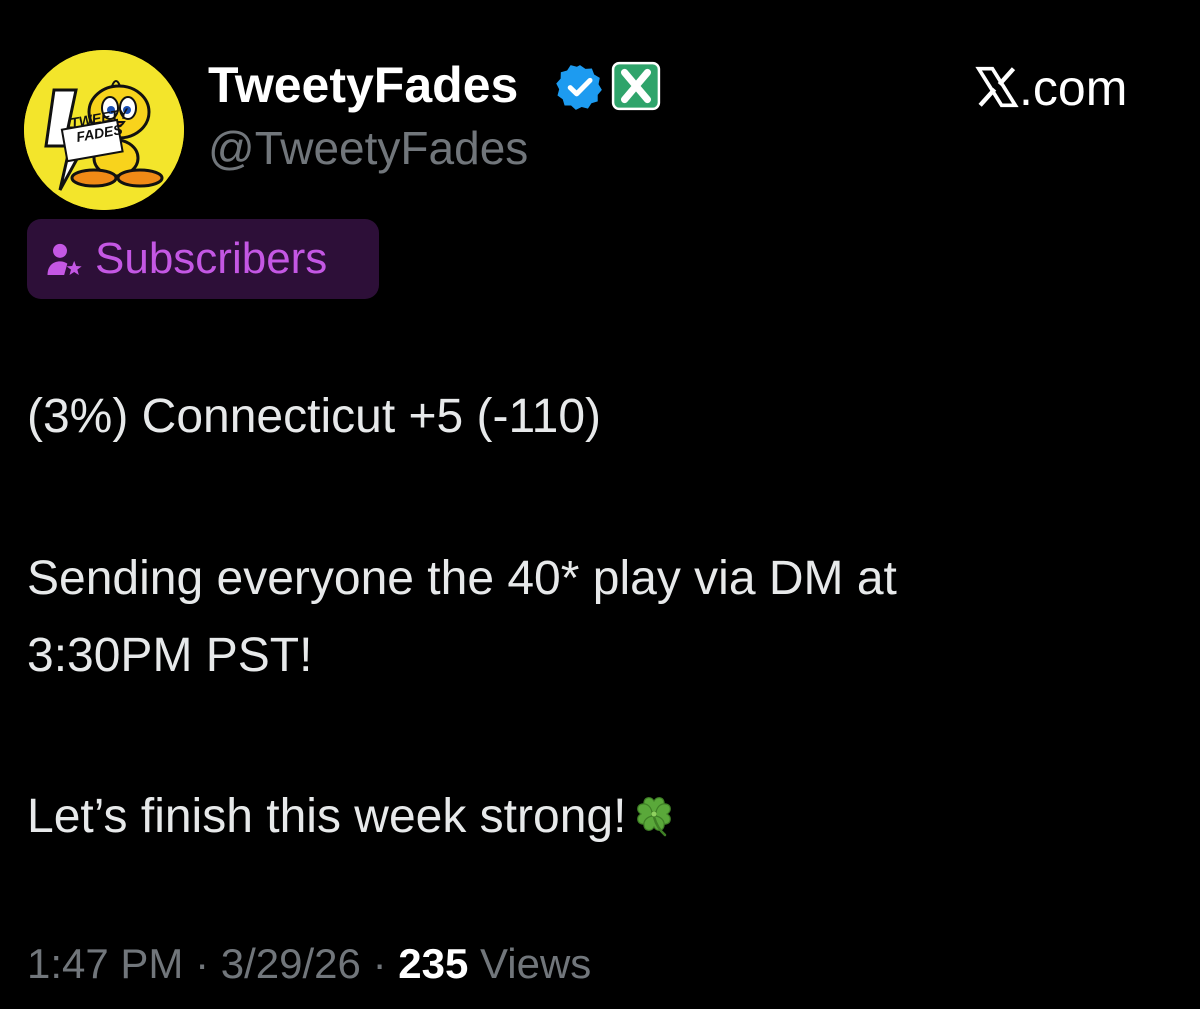 This screenshot has width=1200, height=1009. What do you see at coordinates (291, 963) in the screenshot?
I see `tweet-date: 3/29/26` at bounding box center [291, 963].